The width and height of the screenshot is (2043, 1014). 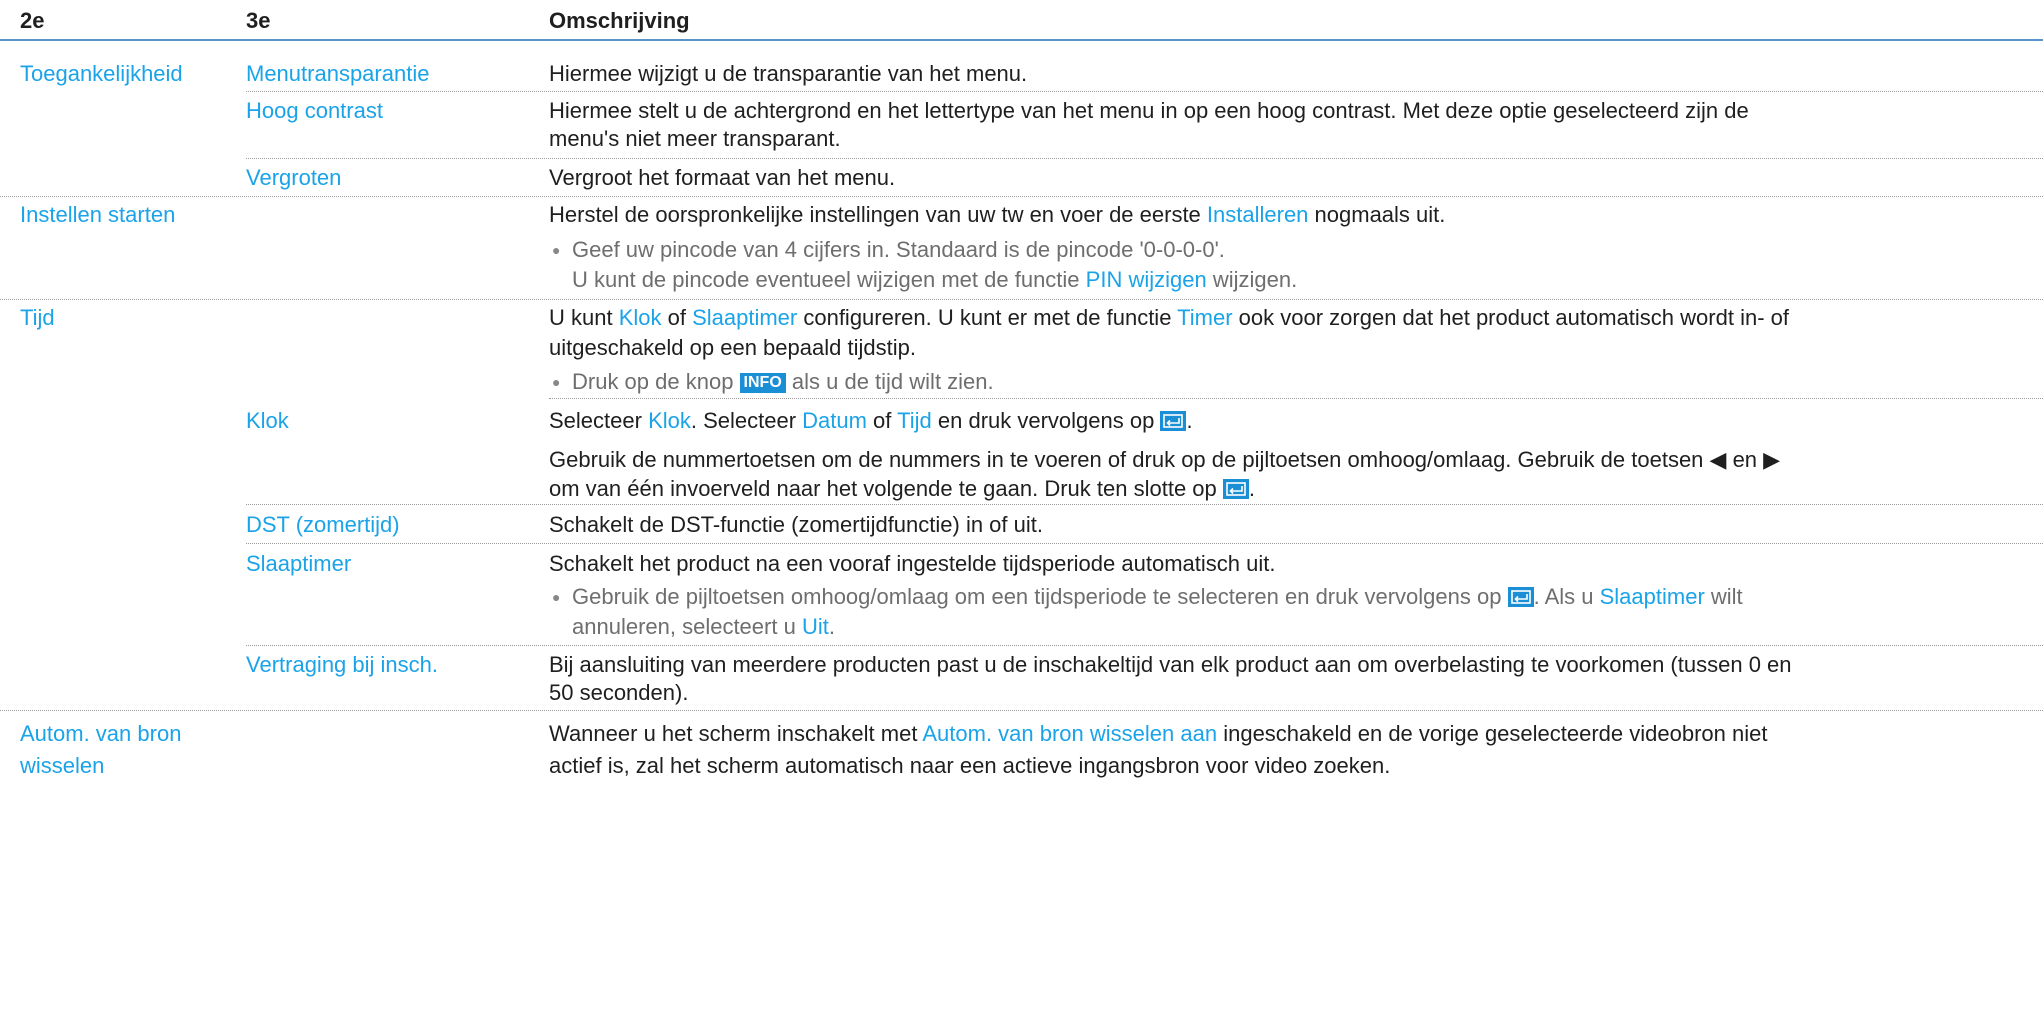 I want to click on vertraging-bij-insch-link: Vertraging bij insch., so click(x=342, y=665).